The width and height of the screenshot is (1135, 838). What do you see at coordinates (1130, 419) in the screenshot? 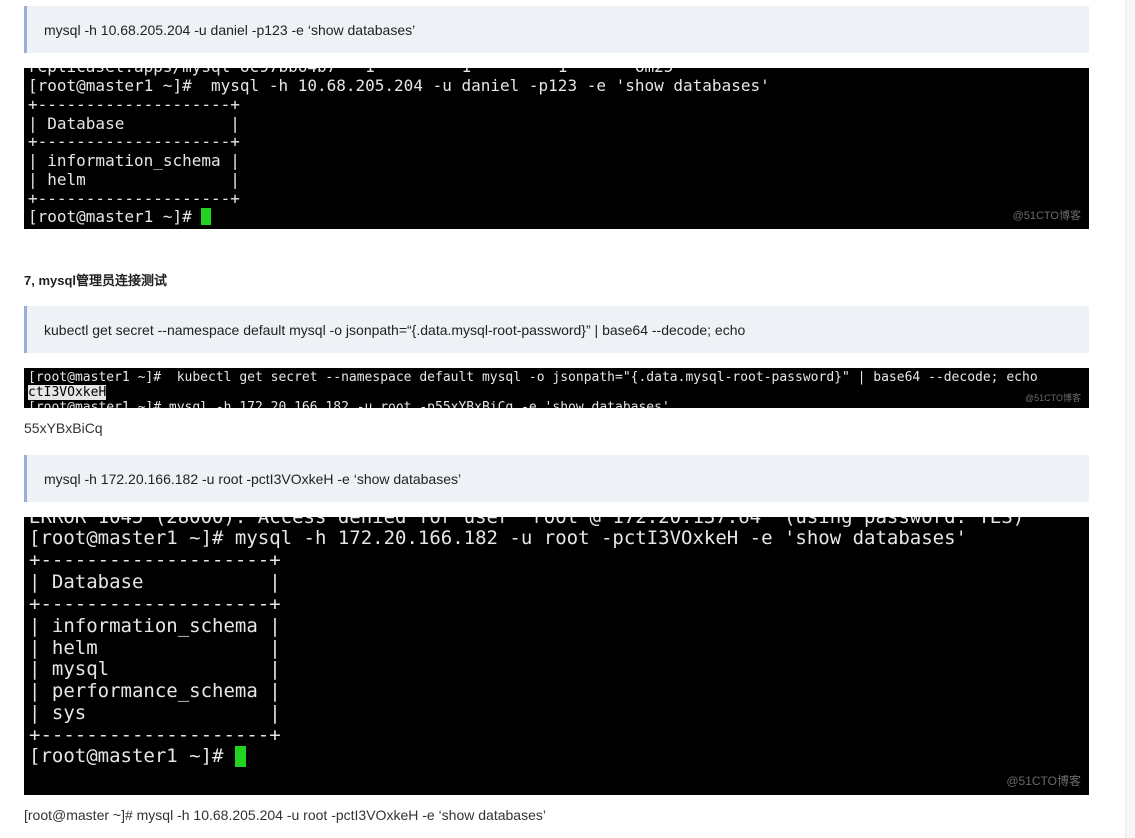
I see `vertical-scrollbar` at bounding box center [1130, 419].